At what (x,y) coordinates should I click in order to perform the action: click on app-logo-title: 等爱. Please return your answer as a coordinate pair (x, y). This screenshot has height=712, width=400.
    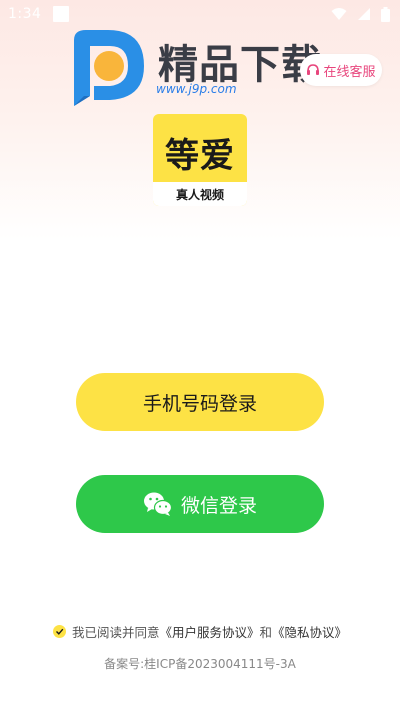
    Looking at the image, I should click on (200, 156).